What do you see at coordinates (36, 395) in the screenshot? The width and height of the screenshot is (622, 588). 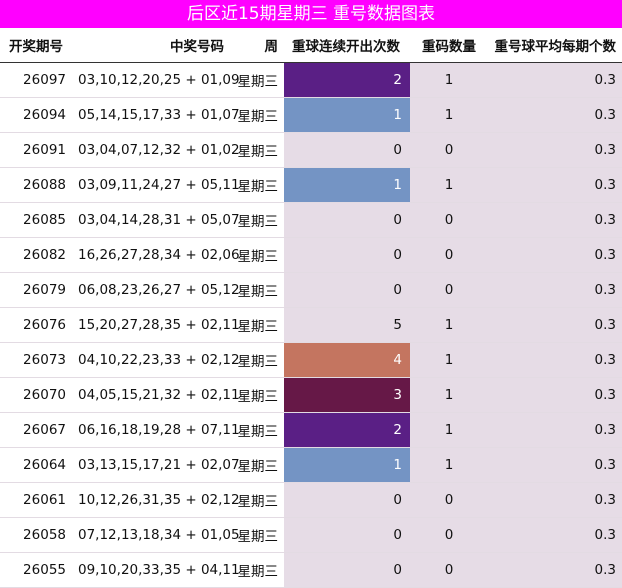 I see `cell-issue: 26070` at bounding box center [36, 395].